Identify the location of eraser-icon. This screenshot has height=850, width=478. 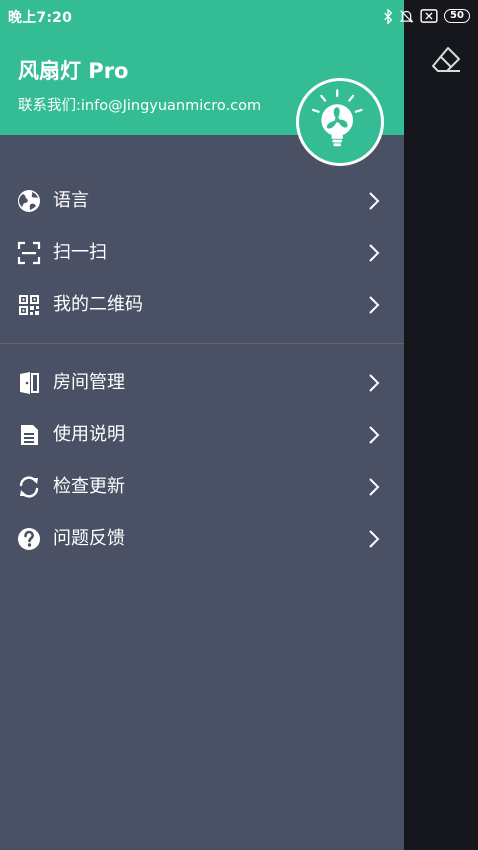
(446, 60).